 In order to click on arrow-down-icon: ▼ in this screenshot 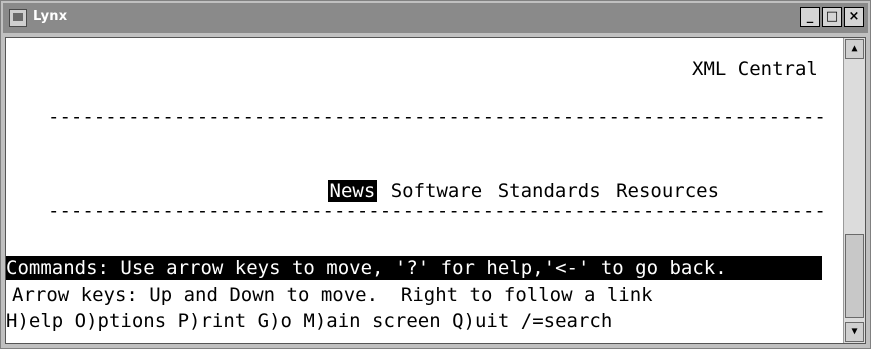, I will do `click(854, 332)`.